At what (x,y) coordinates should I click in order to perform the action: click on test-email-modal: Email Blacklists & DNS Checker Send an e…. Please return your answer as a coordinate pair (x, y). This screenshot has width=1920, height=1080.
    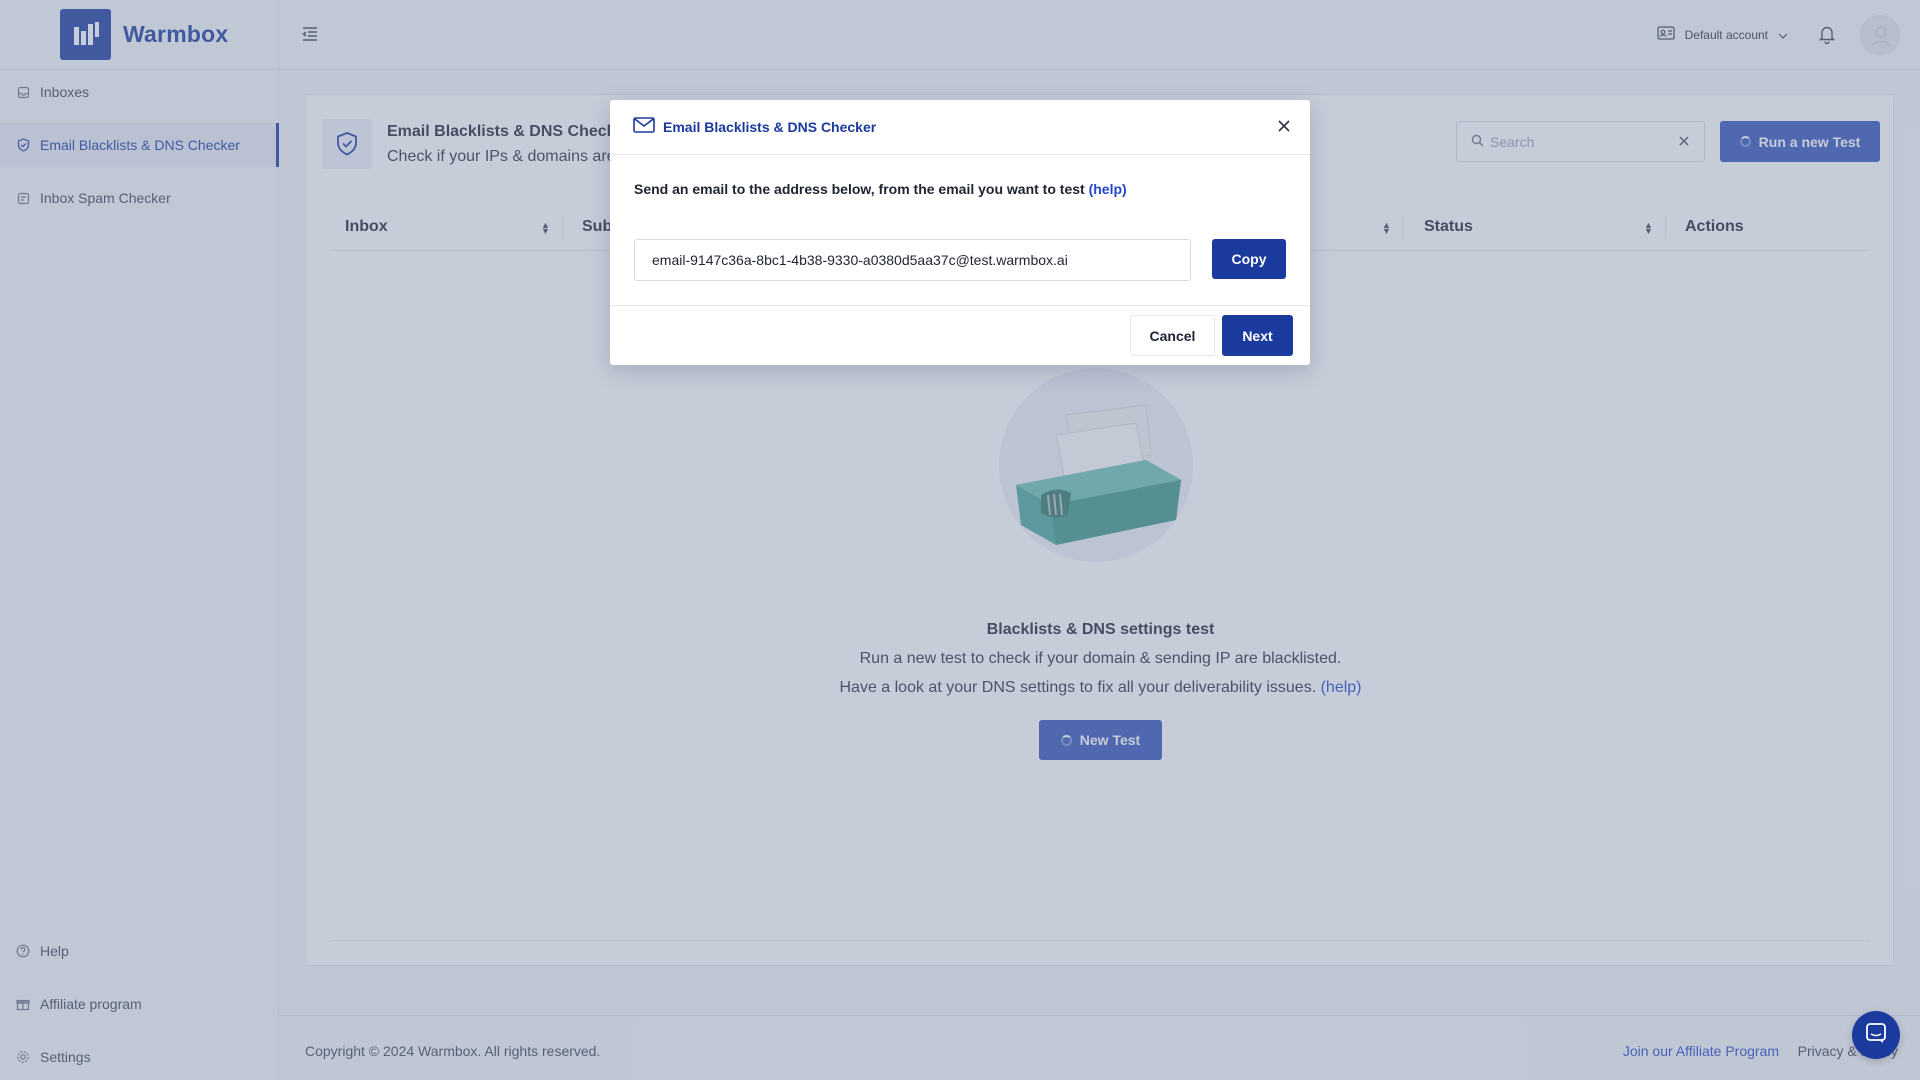
    Looking at the image, I should click on (960, 232).